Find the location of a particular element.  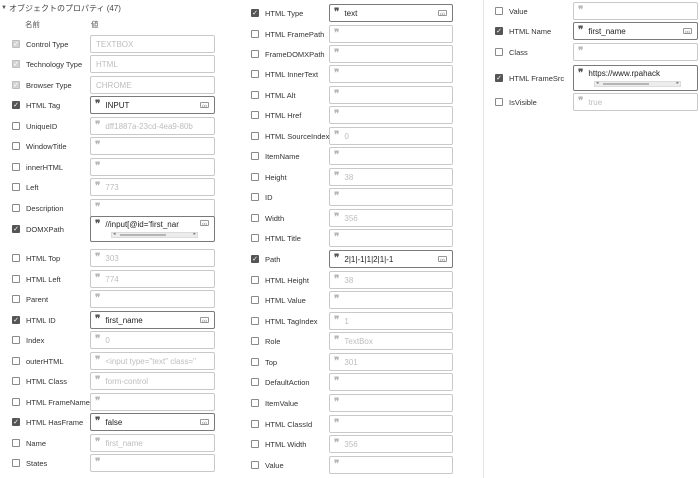

checkbox-name is located at coordinates (16, 443).